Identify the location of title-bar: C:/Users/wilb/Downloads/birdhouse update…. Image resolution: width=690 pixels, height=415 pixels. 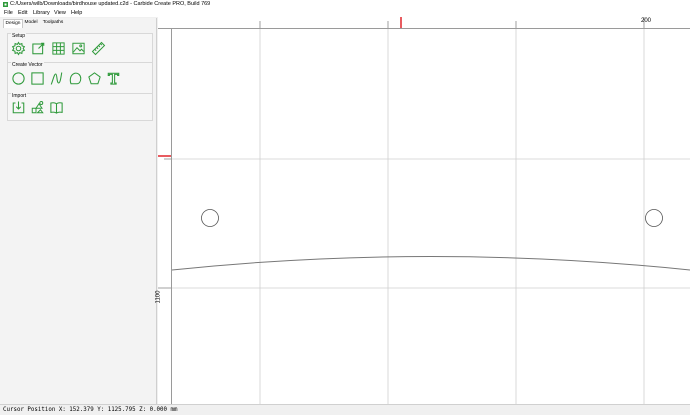
(345, 4).